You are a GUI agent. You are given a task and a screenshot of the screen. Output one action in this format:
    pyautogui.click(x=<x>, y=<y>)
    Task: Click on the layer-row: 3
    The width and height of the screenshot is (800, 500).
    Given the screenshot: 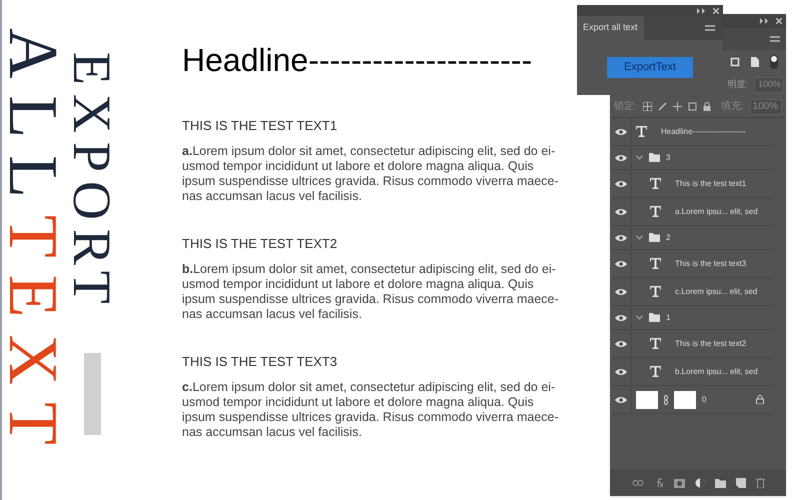 What is the action you would take?
    pyautogui.click(x=691, y=158)
    